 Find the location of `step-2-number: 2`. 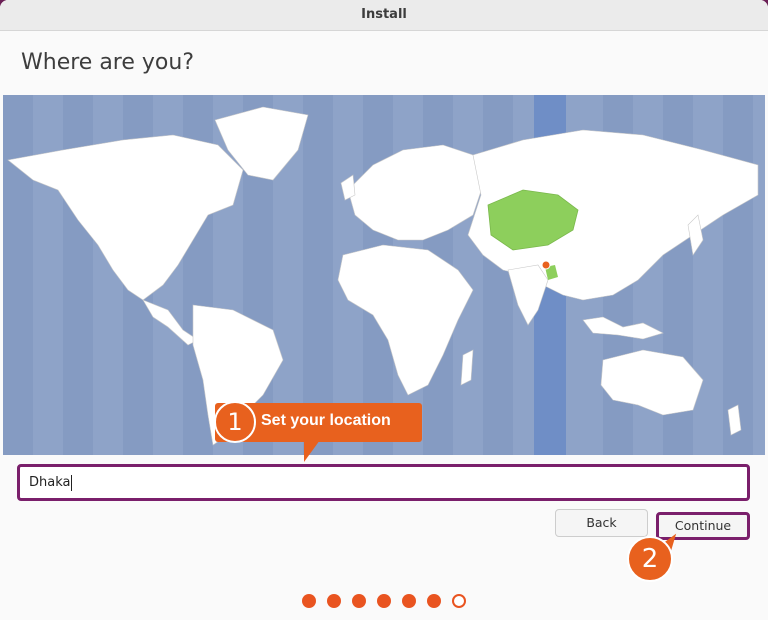

step-2-number: 2 is located at coordinates (650, 559).